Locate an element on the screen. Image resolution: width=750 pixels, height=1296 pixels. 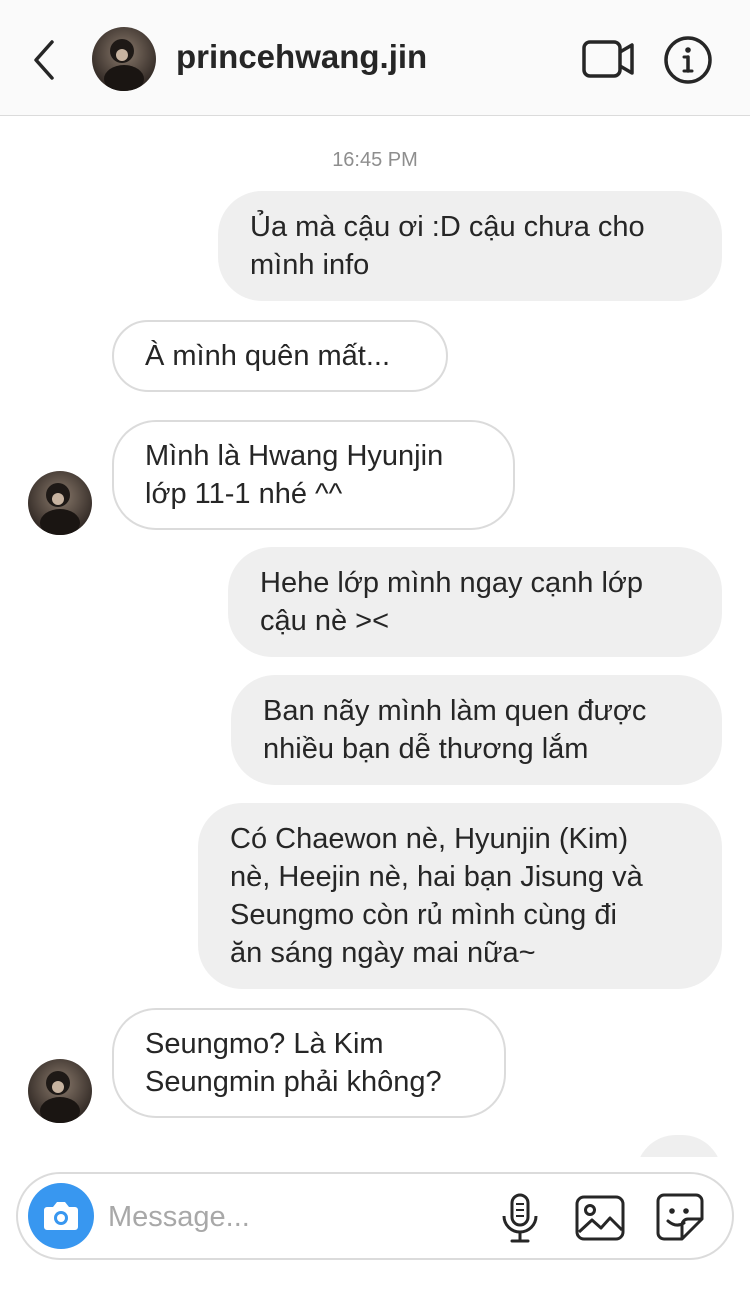
sent-message: Ủa mà cậu ơi :D cậu chưa cho mình info is located at coordinates (470, 246).